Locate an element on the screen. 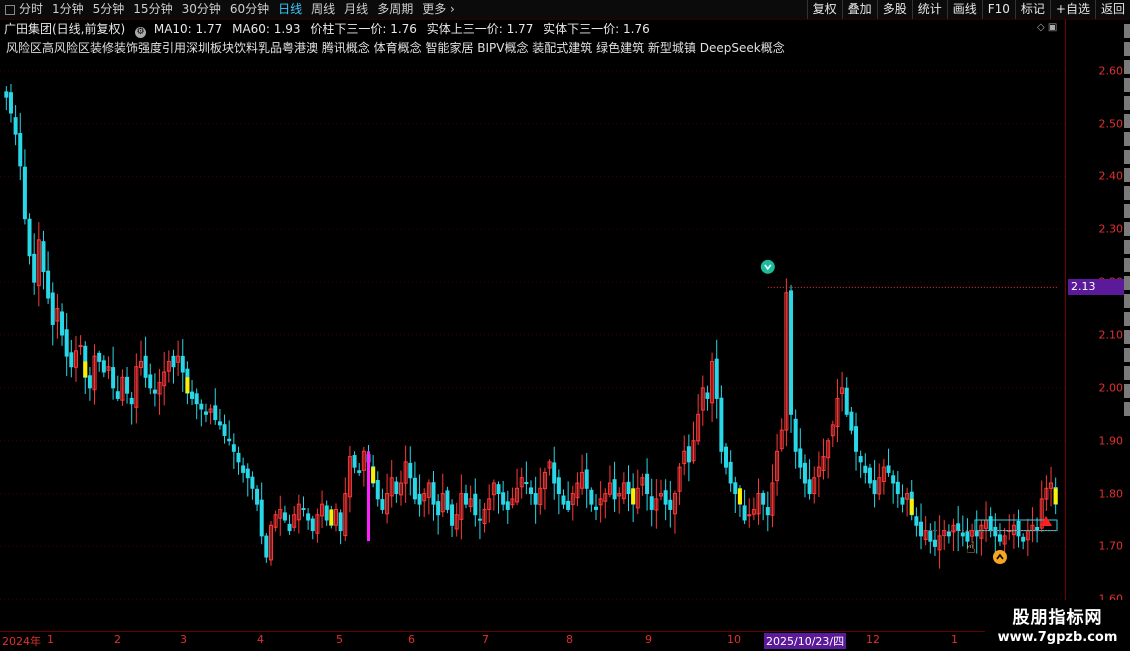 This screenshot has height=651, width=1130. stock-title: 广田集团(日线,前复权) is located at coordinates (64, 29).